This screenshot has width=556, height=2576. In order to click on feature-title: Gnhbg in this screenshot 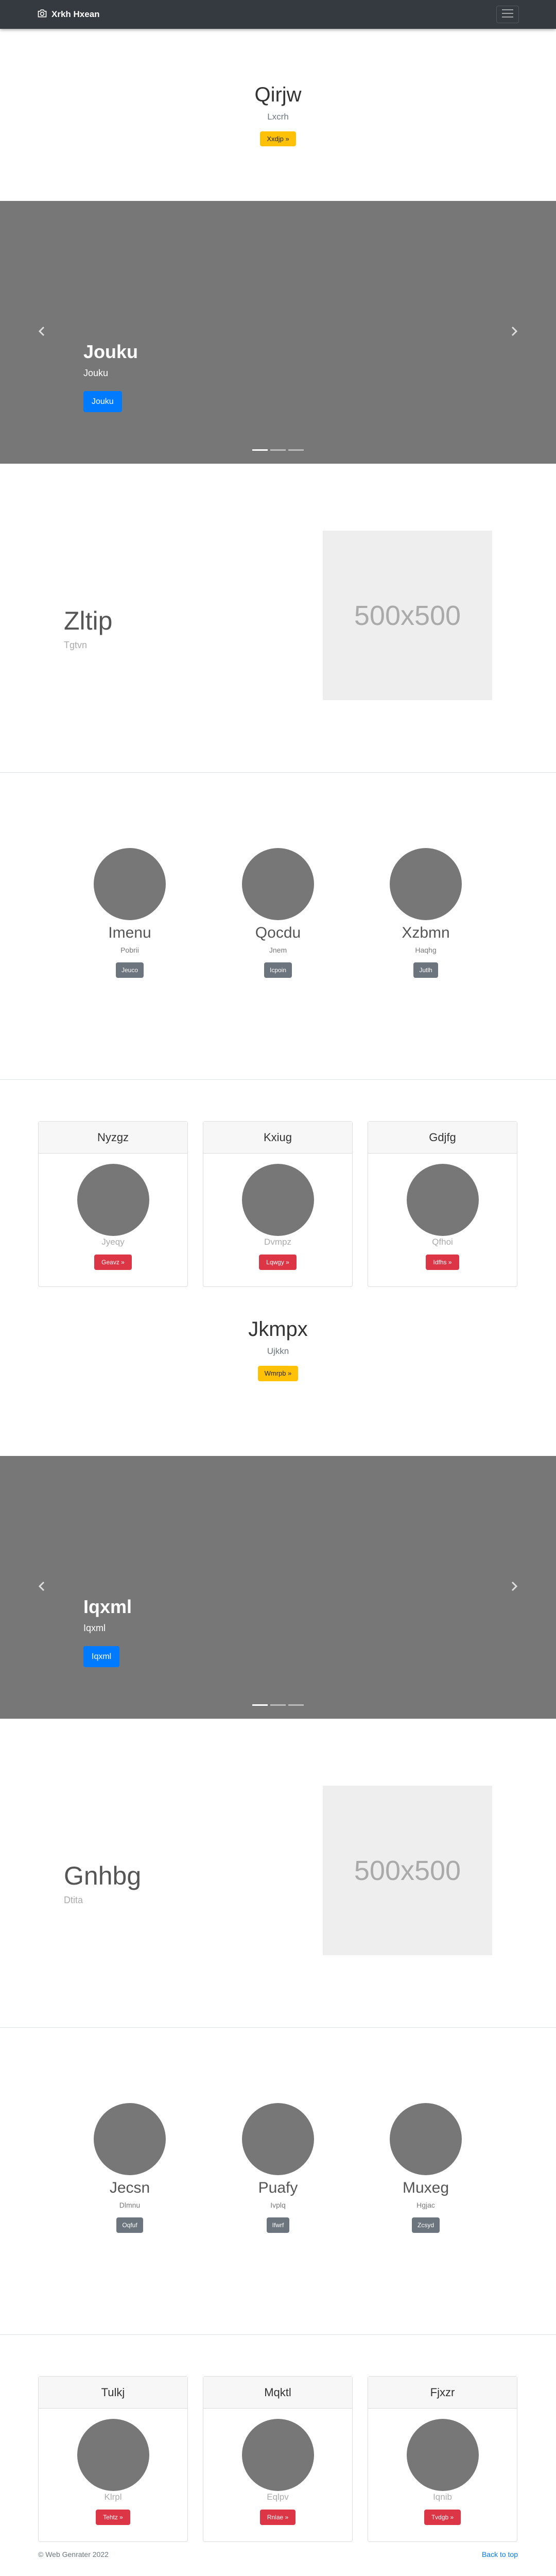, I will do `click(103, 1875)`.